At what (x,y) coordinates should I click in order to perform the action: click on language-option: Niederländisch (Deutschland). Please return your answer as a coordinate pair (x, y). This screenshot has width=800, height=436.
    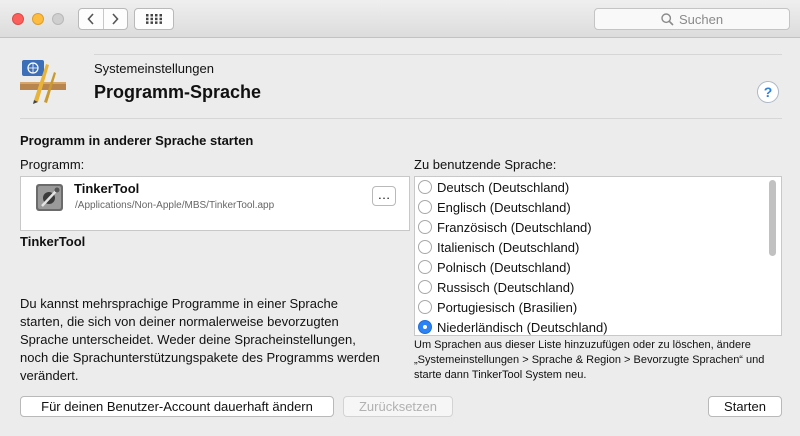
    Looking at the image, I should click on (511, 326).